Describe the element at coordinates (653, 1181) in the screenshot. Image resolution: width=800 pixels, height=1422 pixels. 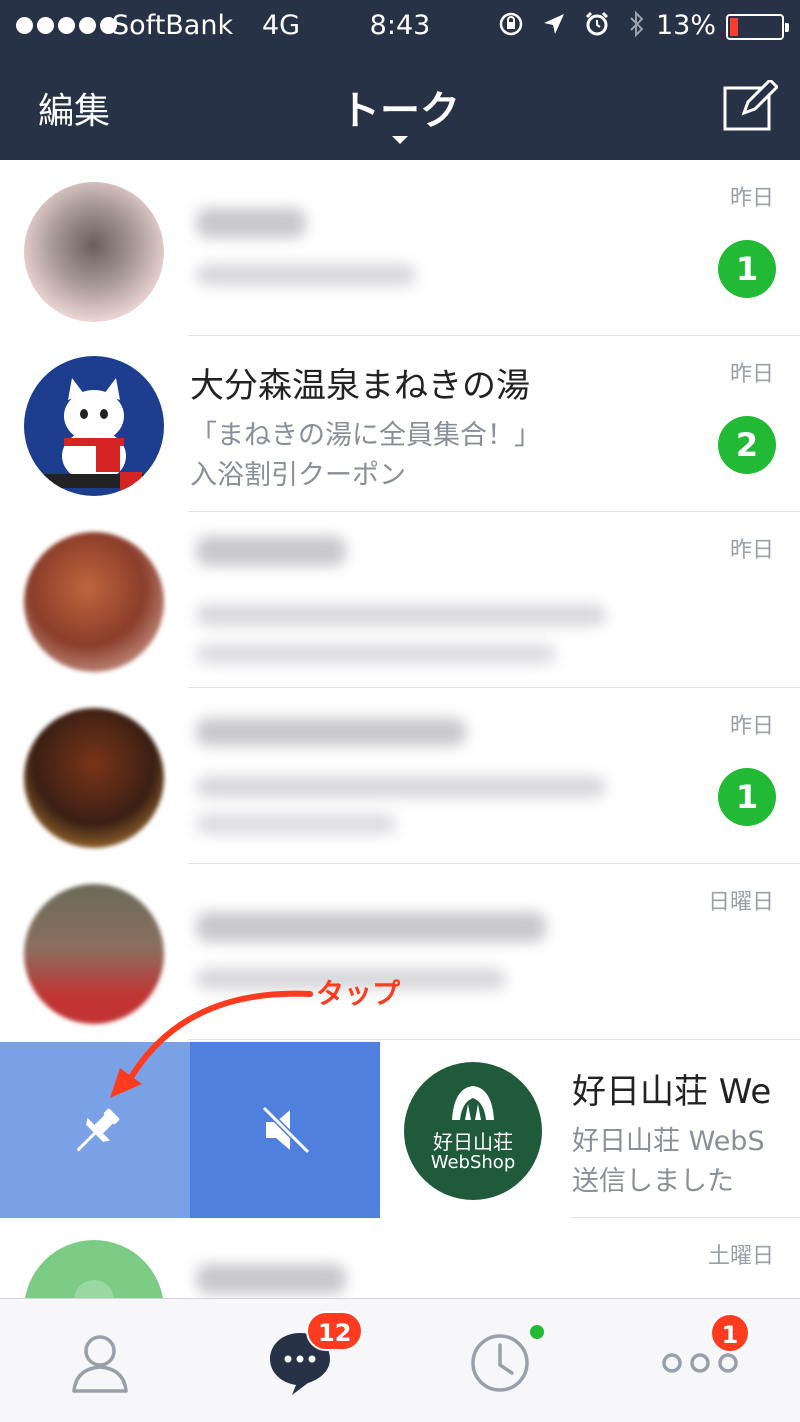
I see `chat-preview-line: 送信しました` at that location.